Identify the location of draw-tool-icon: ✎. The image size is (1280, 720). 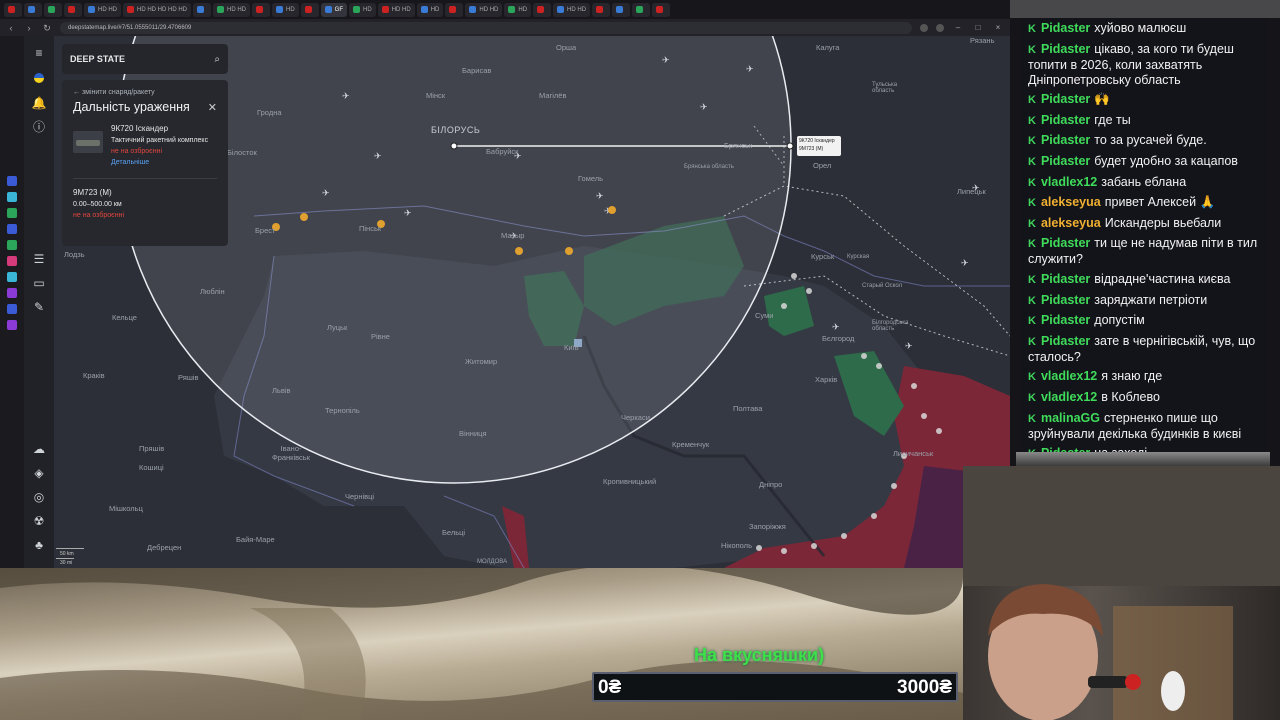
(39, 307).